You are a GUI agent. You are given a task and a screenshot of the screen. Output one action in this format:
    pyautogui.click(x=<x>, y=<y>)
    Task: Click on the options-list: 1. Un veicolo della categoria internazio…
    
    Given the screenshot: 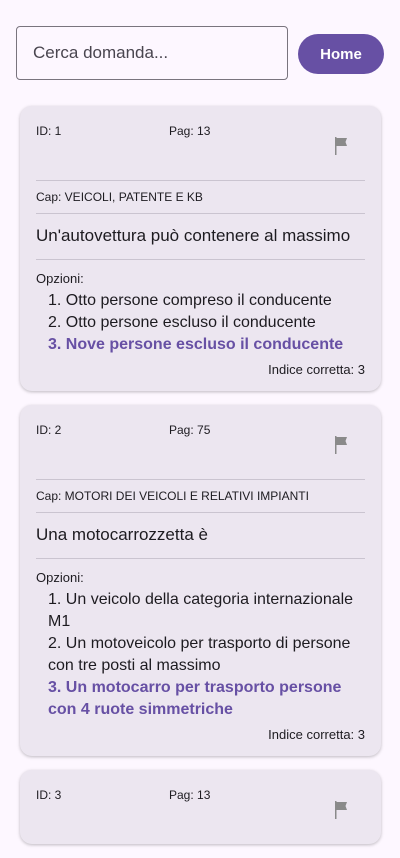 What is the action you would take?
    pyautogui.click(x=200, y=655)
    